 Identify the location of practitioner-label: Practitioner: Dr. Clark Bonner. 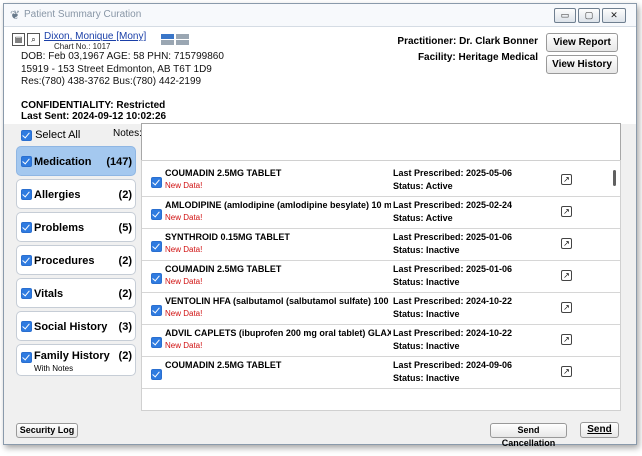
(467, 41).